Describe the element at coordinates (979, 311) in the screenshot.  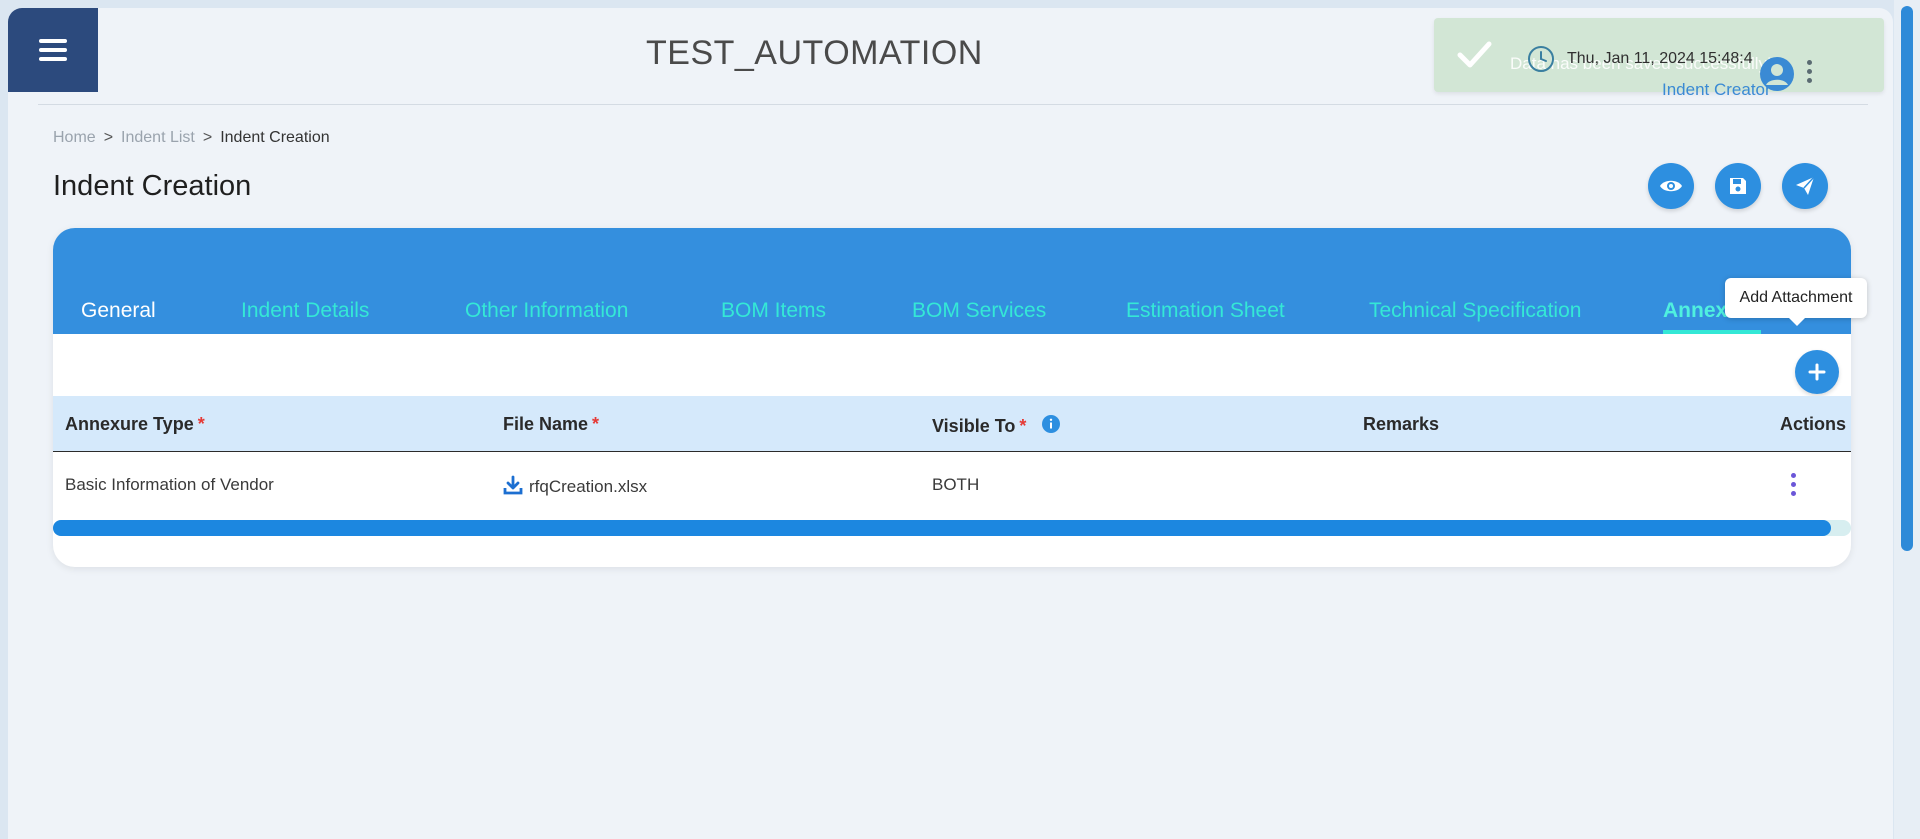
I see `tab-bom-services: BOM Services` at that location.